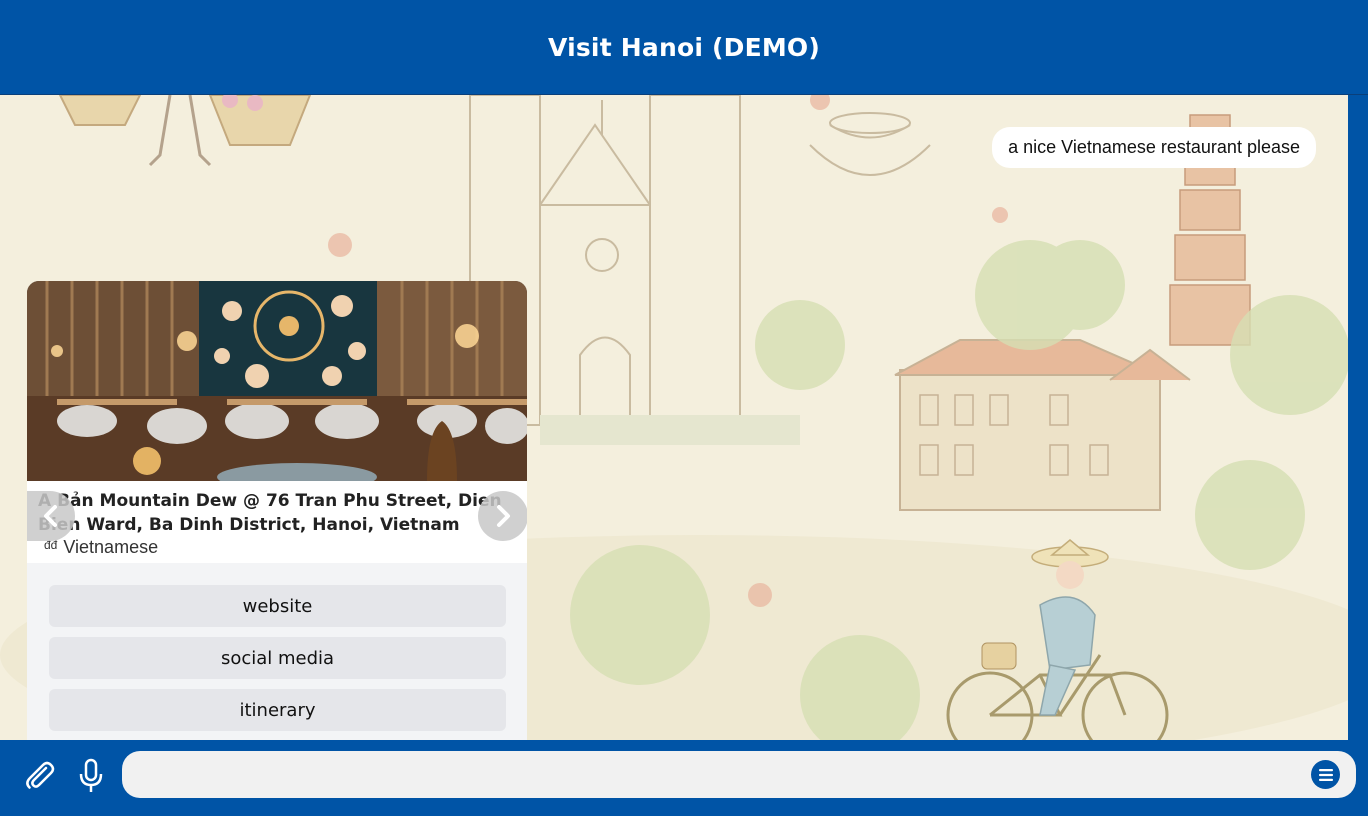  Describe the element at coordinates (720, 775) in the screenshot. I see `message-input` at that location.